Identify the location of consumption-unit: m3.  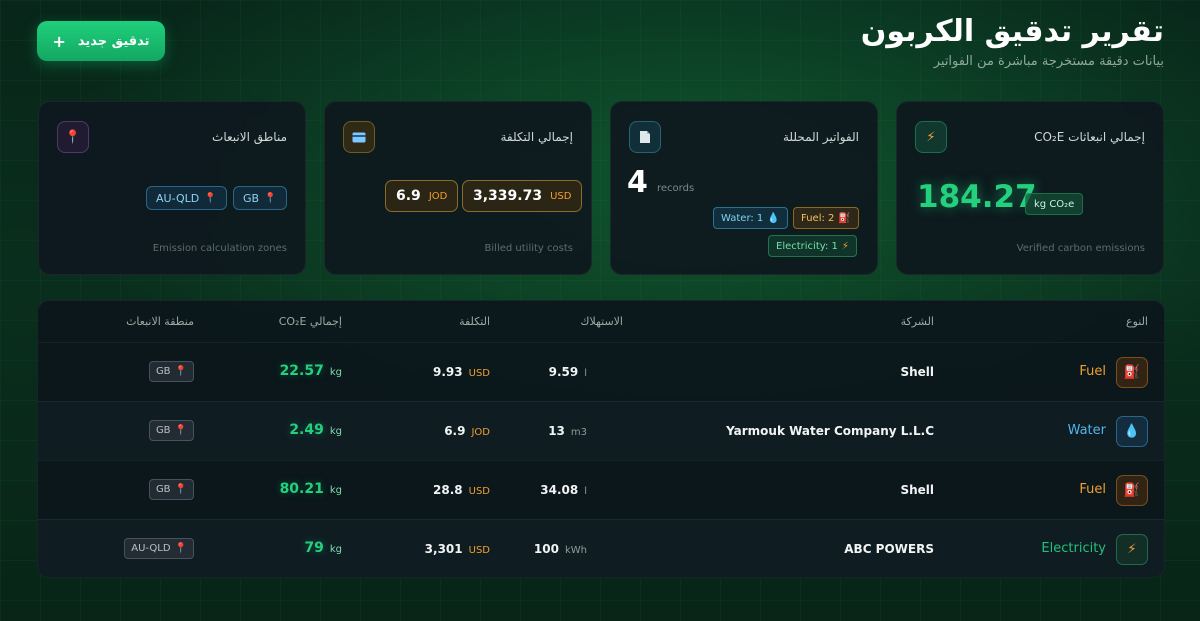
(578, 432).